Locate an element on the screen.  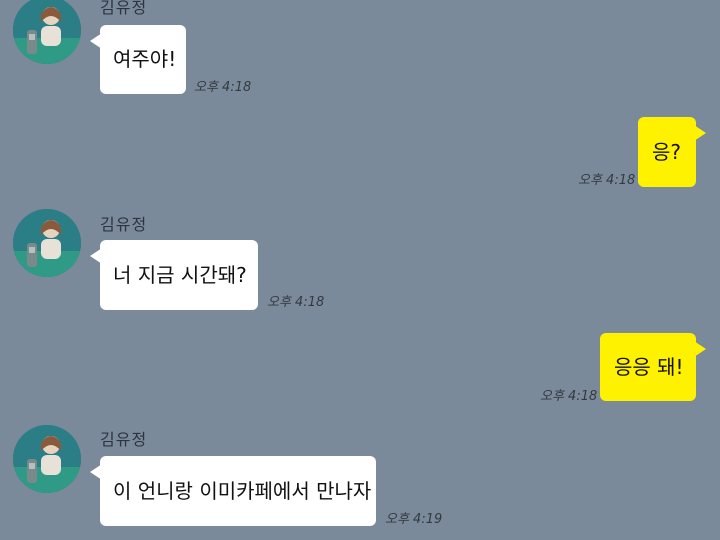
message-bubble: 이 언니랑 이미카페에서 만나자 is located at coordinates (233, 491).